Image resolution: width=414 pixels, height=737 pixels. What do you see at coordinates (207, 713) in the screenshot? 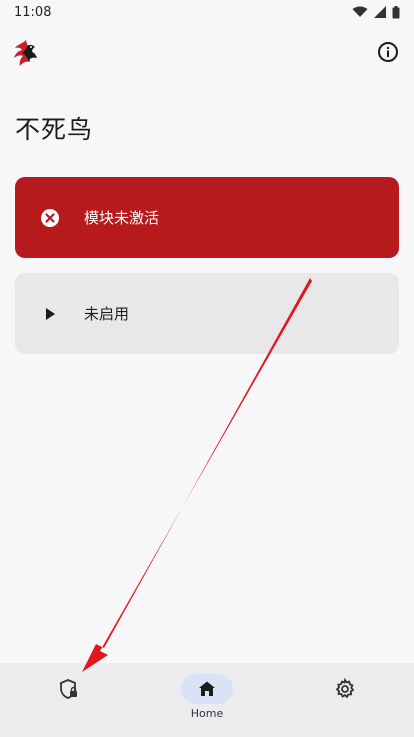
I see `nav-label-home: Home` at bounding box center [207, 713].